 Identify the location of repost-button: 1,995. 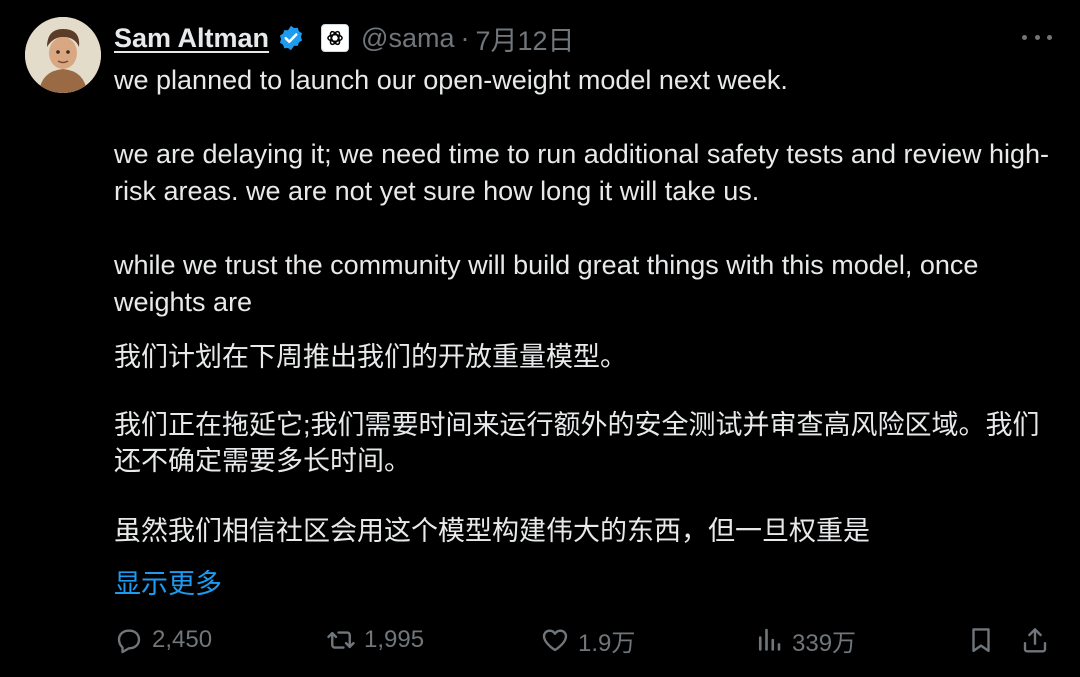
(375, 640).